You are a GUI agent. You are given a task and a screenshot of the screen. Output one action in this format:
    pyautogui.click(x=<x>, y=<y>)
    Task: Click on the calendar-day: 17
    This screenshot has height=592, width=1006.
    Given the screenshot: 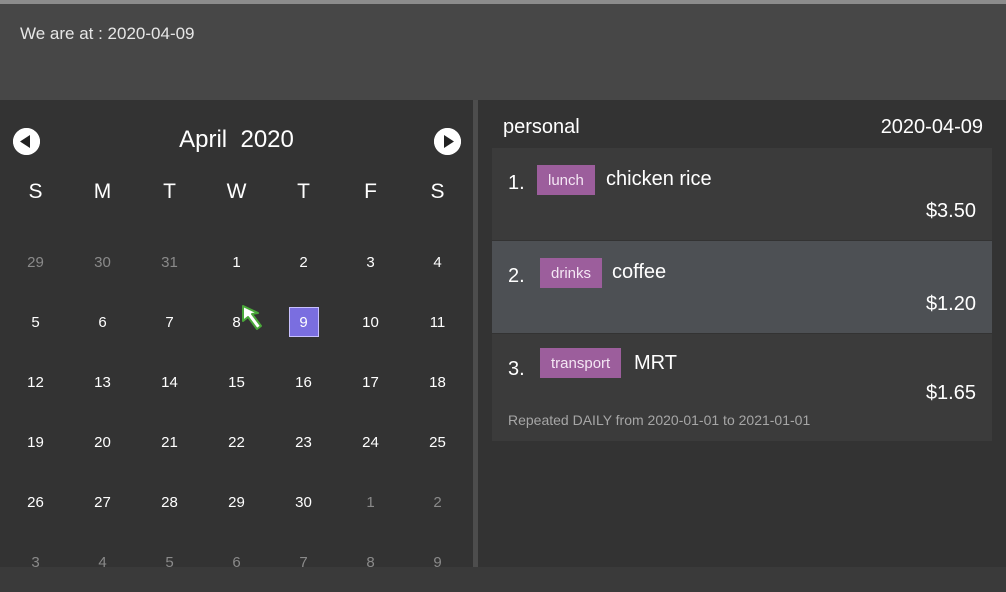 What is the action you would take?
    pyautogui.click(x=370, y=382)
    